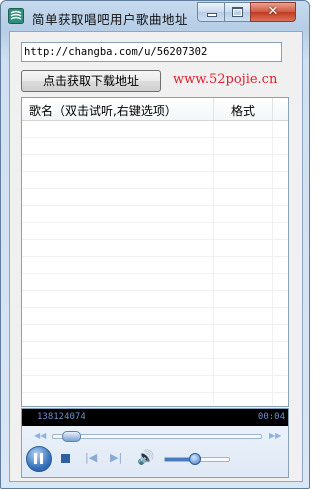 This screenshot has height=489, width=320. I want to click on site-link: www.52pojie.cn, so click(225, 79).